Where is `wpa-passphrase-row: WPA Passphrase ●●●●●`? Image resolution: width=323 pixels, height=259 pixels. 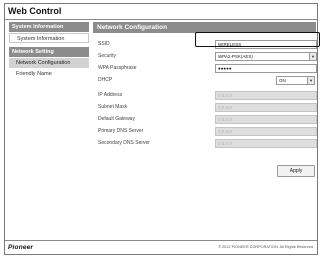
wpa-passphrase-row: WPA Passphrase ●●●●● is located at coordinates (207, 68).